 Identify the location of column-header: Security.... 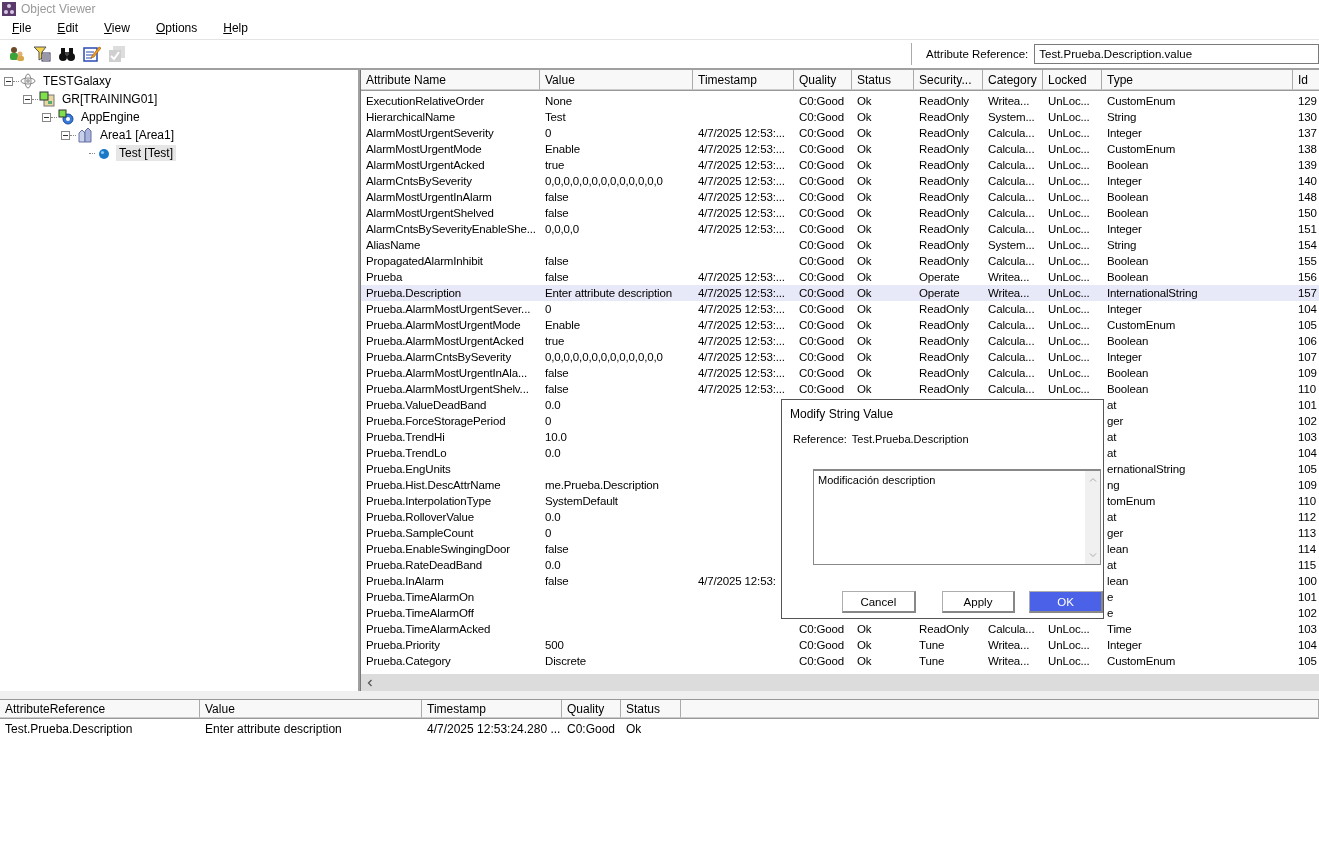
(948, 80).